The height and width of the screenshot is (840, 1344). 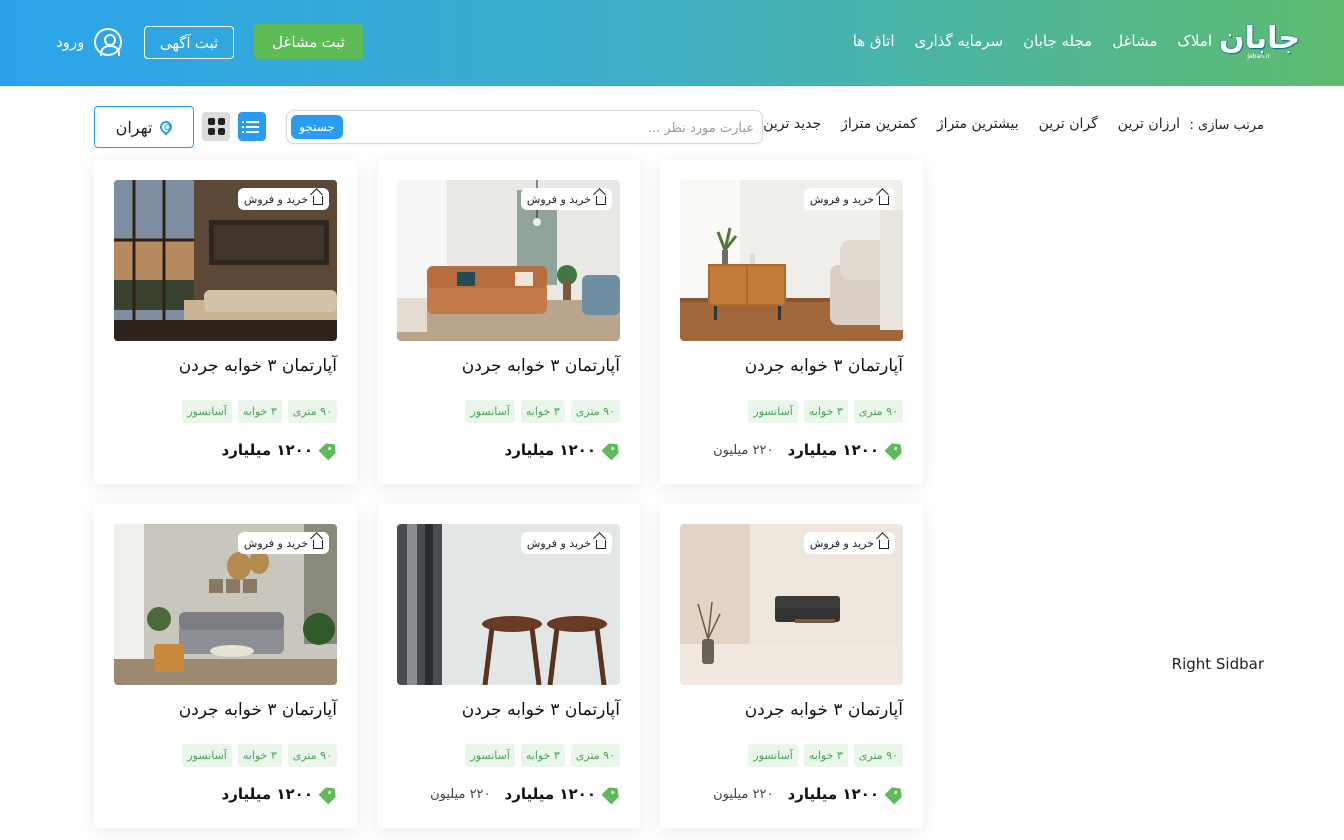 What do you see at coordinates (1057, 41) in the screenshot?
I see `nav-item-magazine: مجله جابان` at bounding box center [1057, 41].